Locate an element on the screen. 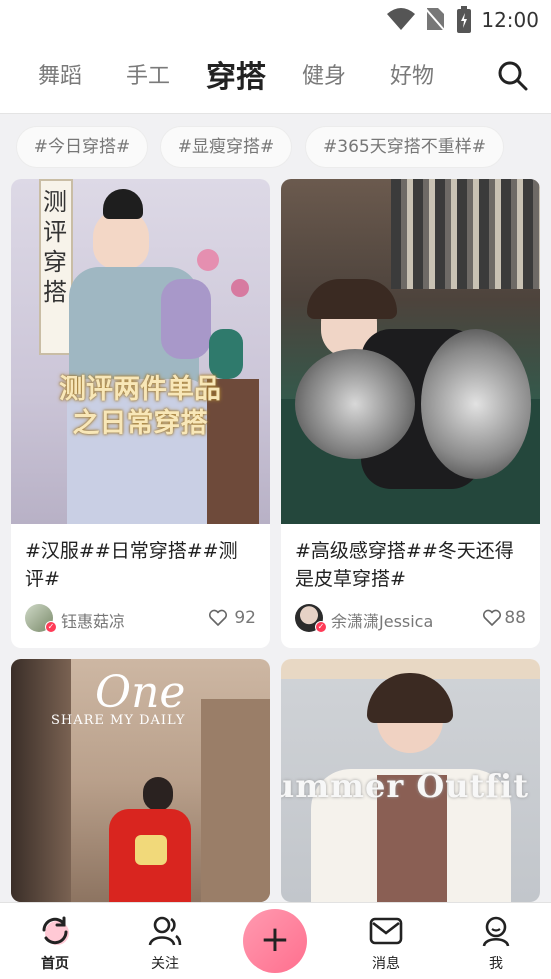  mail-icon is located at coordinates (386, 931).